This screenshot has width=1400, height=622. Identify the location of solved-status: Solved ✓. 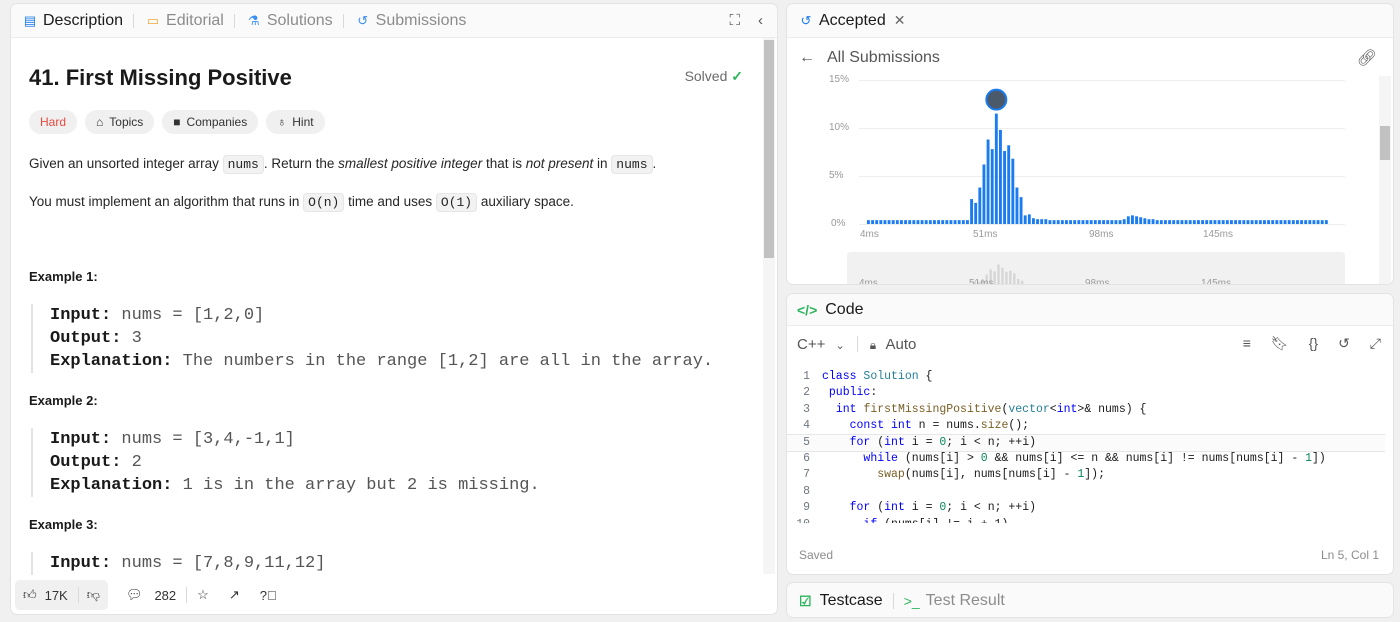
(713, 76).